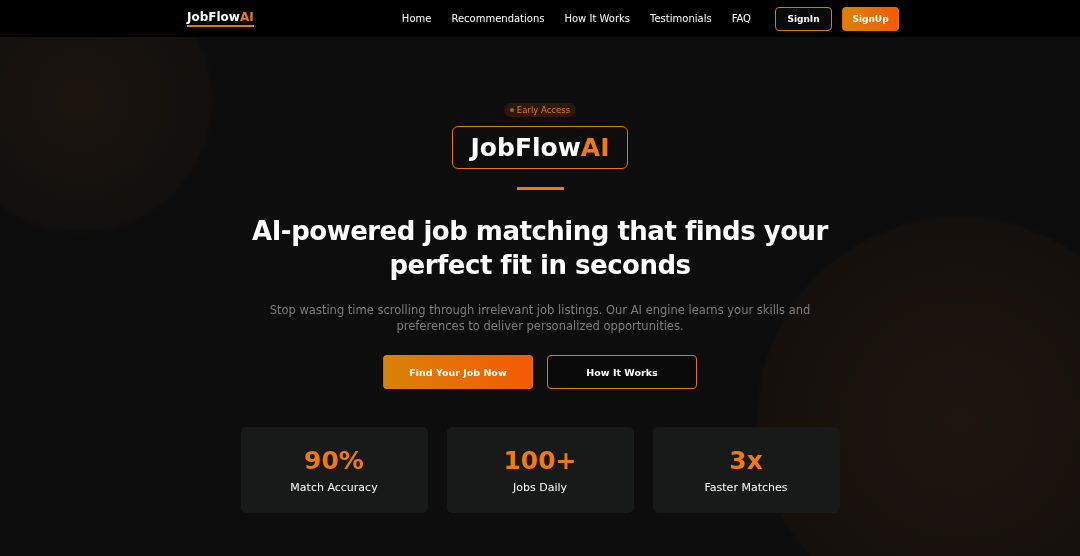 The width and height of the screenshot is (1080, 556). Describe the element at coordinates (746, 460) in the screenshot. I see `stat-value: 3x` at that location.